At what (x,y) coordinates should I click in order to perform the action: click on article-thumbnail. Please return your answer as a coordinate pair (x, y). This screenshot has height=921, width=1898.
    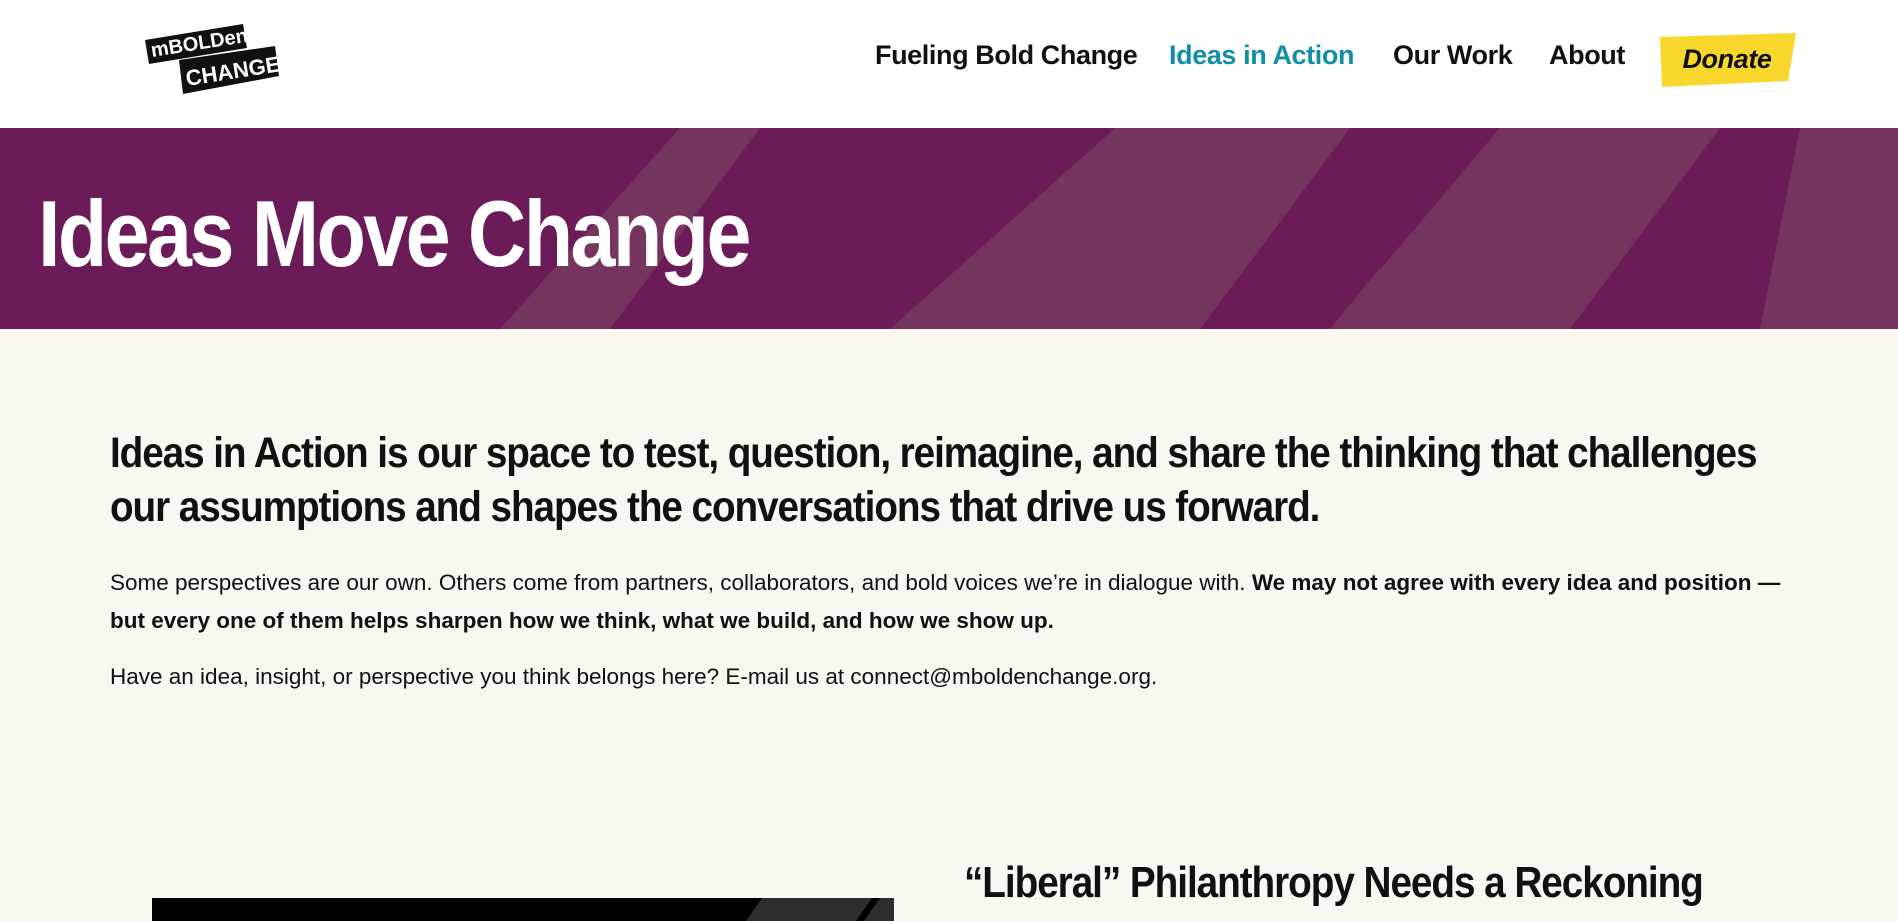
    Looking at the image, I should click on (523, 909).